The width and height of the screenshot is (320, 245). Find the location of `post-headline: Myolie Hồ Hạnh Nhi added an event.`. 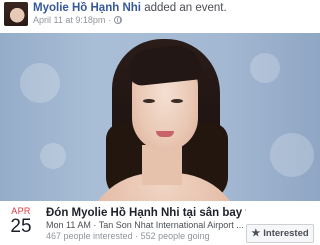

post-headline: Myolie Hồ Hạnh Nhi added an event. is located at coordinates (130, 8).